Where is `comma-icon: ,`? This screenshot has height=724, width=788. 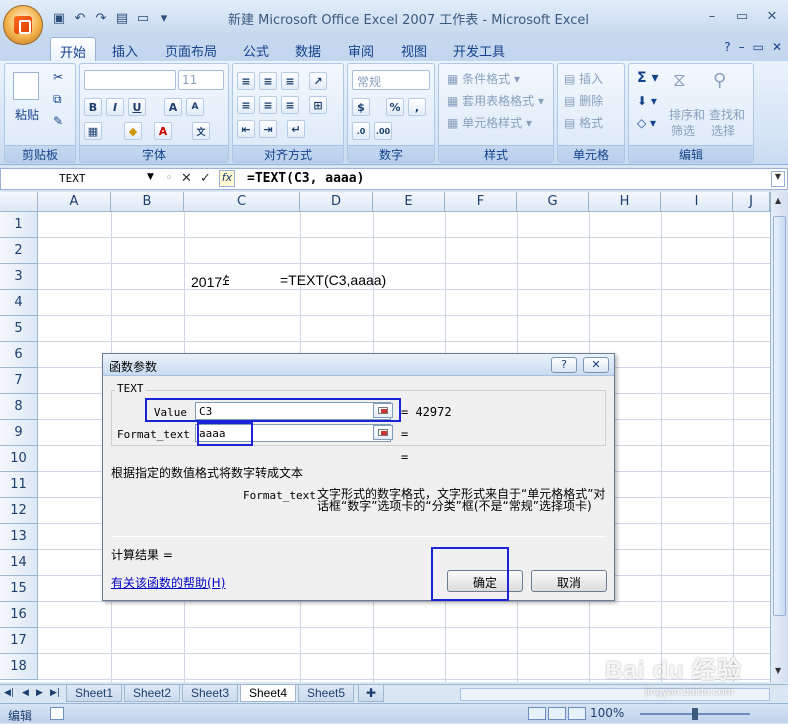
comma-icon: , is located at coordinates (417, 107).